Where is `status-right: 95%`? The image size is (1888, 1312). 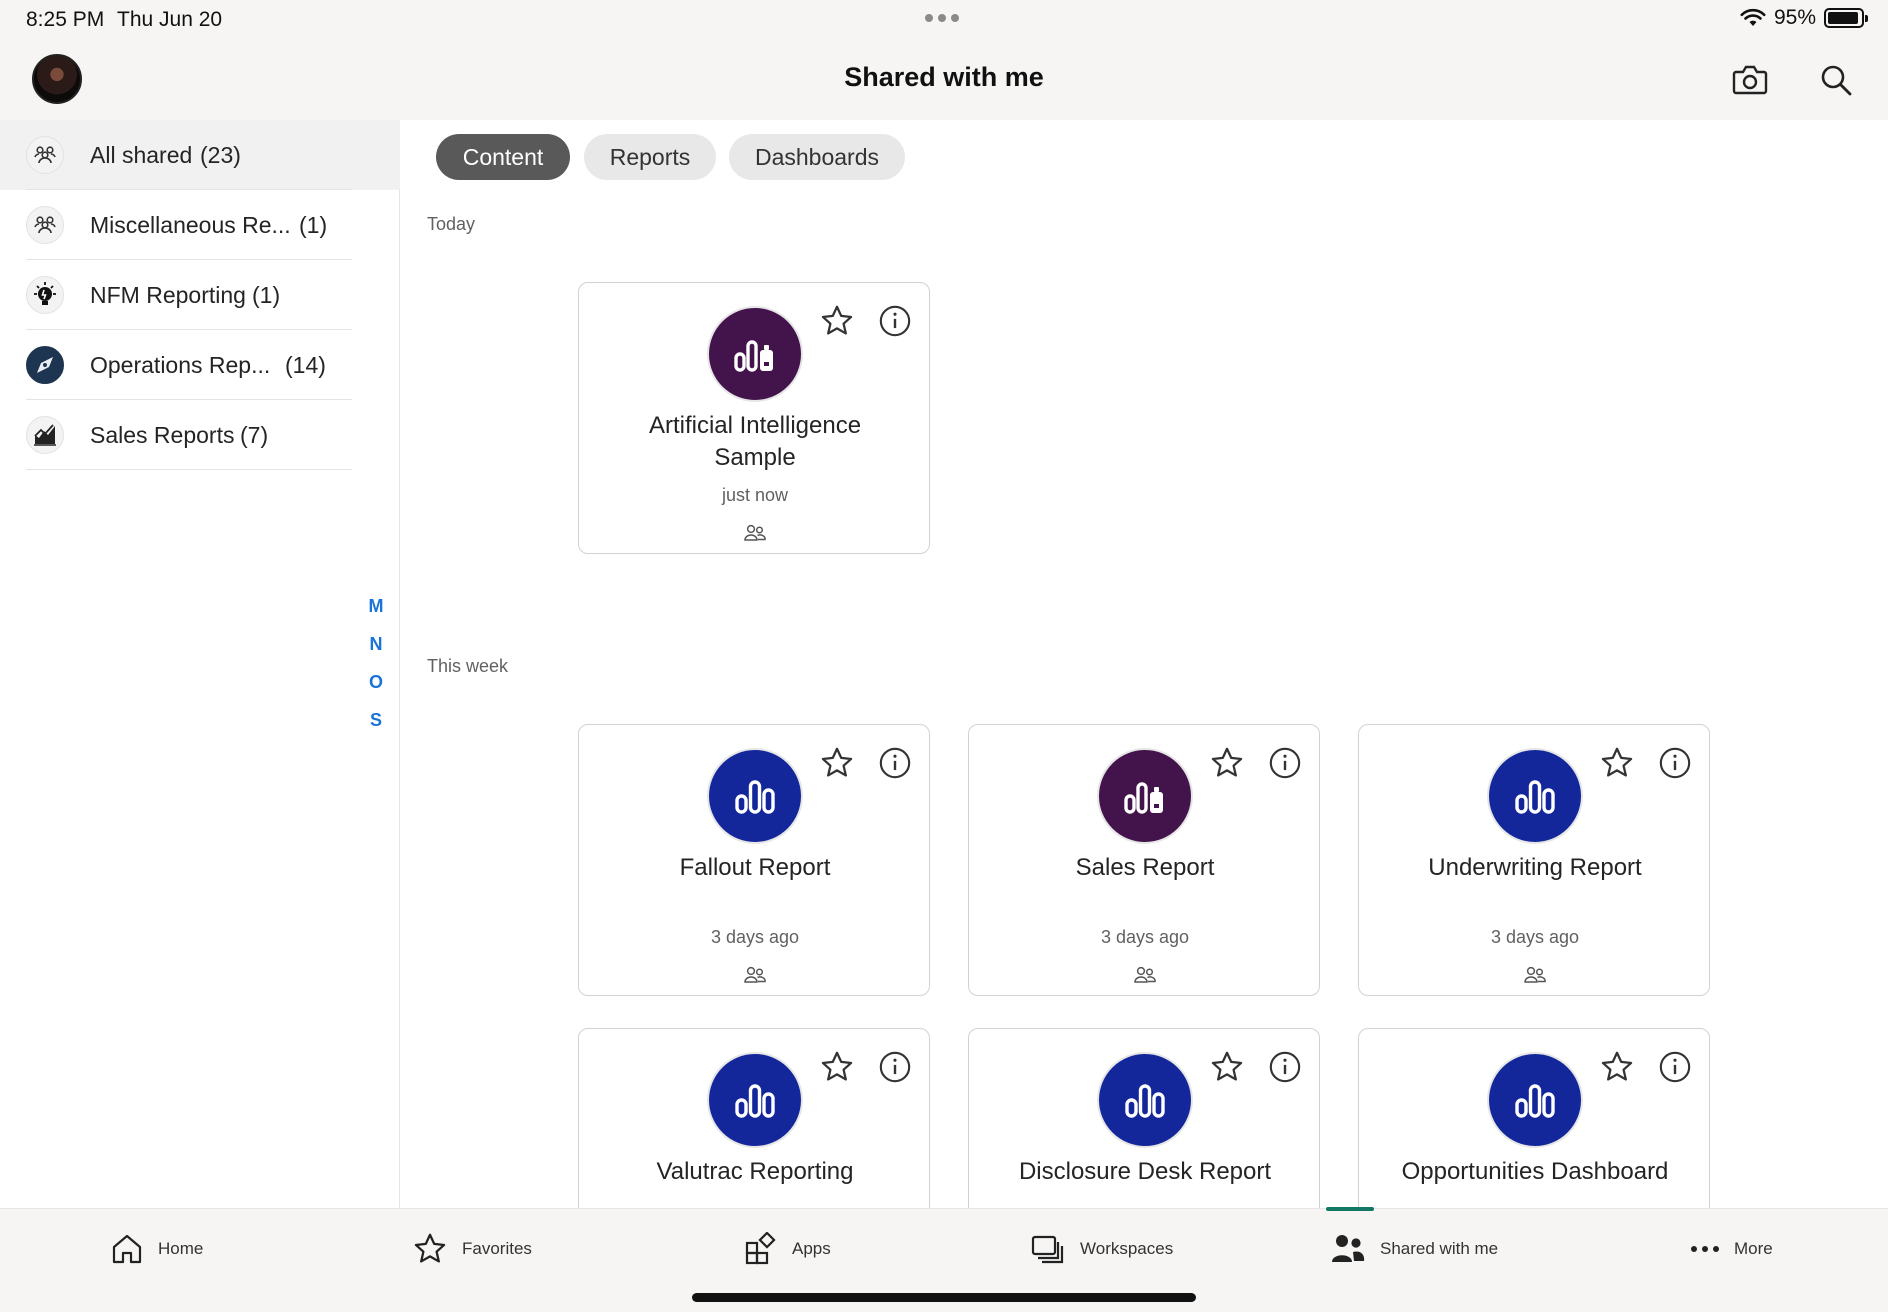
status-right: 95% is located at coordinates (1804, 18).